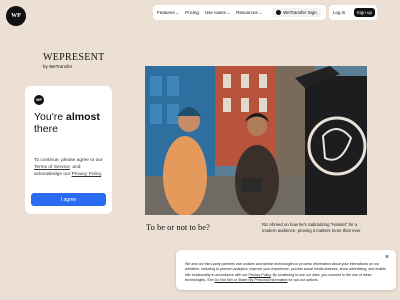  I want to click on nav-item-features: Features ⌄, so click(168, 12).